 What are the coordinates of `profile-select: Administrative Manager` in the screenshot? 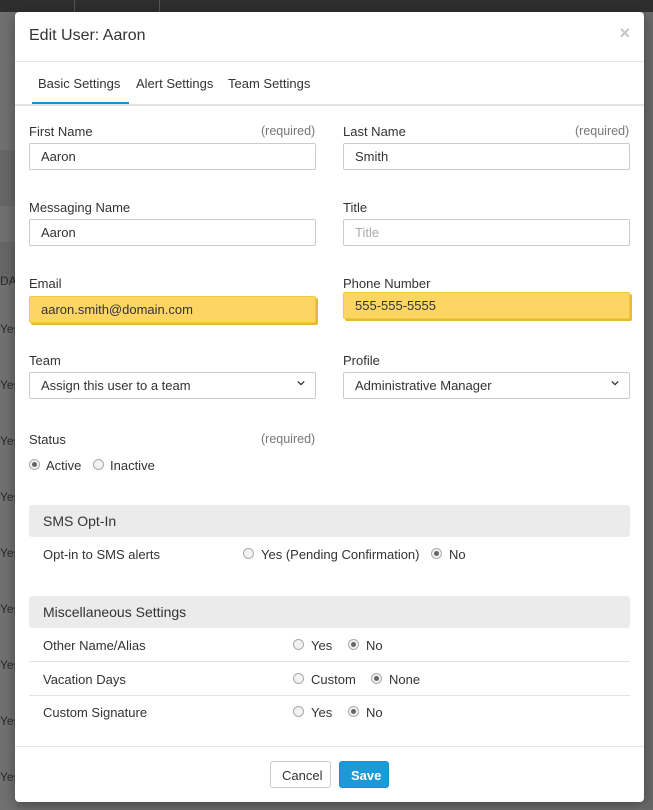 It's located at (486, 385).